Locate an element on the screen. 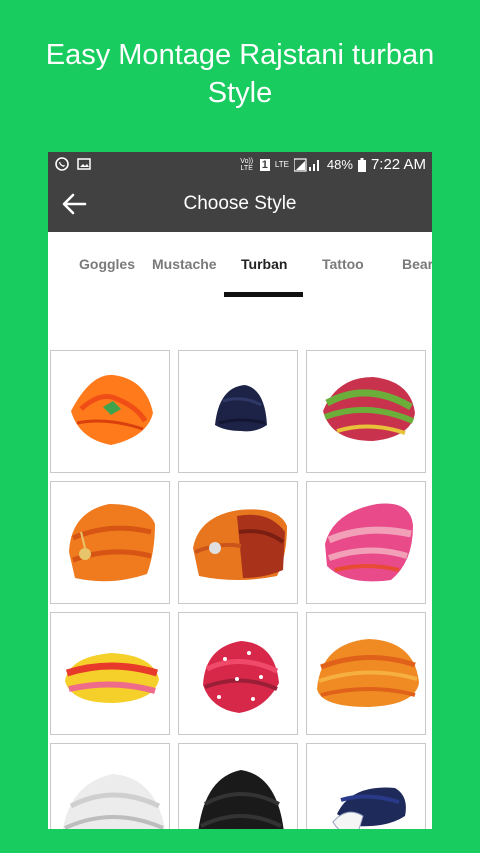 Image resolution: width=480 pixels, height=853 pixels. rust-brooch-turban-icon is located at coordinates (240, 544).